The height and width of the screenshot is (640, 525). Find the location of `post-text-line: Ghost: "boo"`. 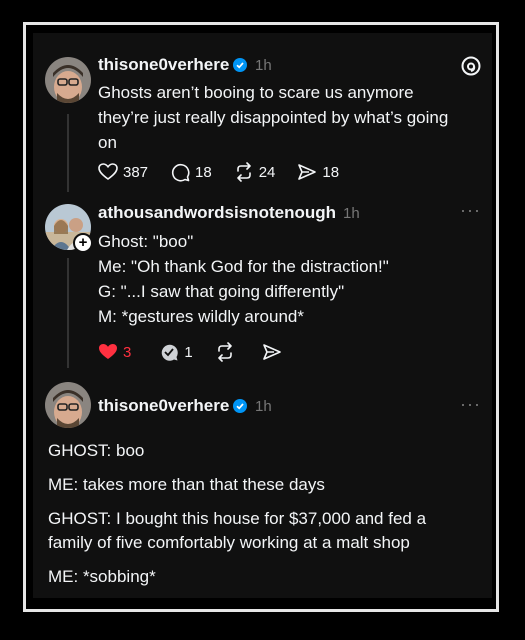

post-text-line: Ghost: "boo" is located at coordinates (146, 241).